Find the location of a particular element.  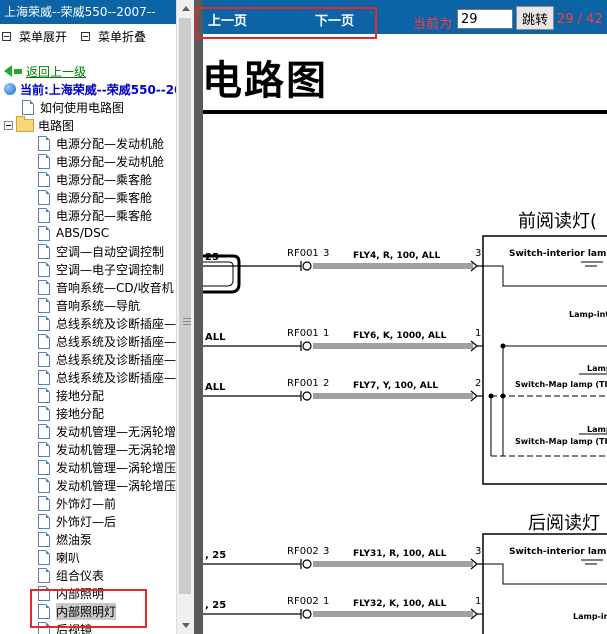

tree-item: 音响系统—导航 is located at coordinates (88, 305).